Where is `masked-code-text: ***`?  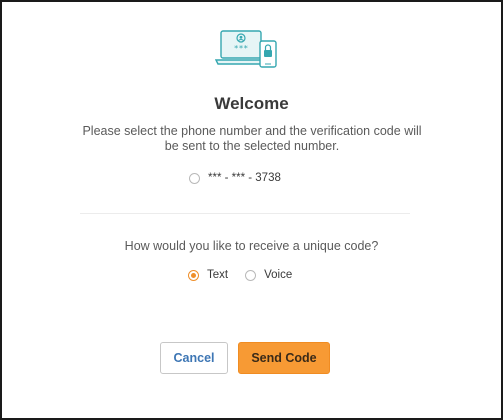 masked-code-text: *** is located at coordinates (241, 48).